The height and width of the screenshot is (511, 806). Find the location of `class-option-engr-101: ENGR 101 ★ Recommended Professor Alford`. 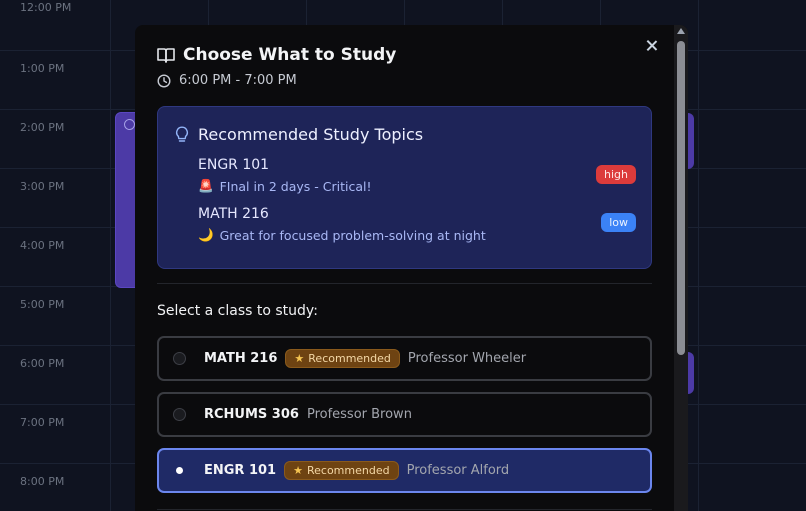

class-option-engr-101: ENGR 101 ★ Recommended Professor Alford is located at coordinates (404, 470).